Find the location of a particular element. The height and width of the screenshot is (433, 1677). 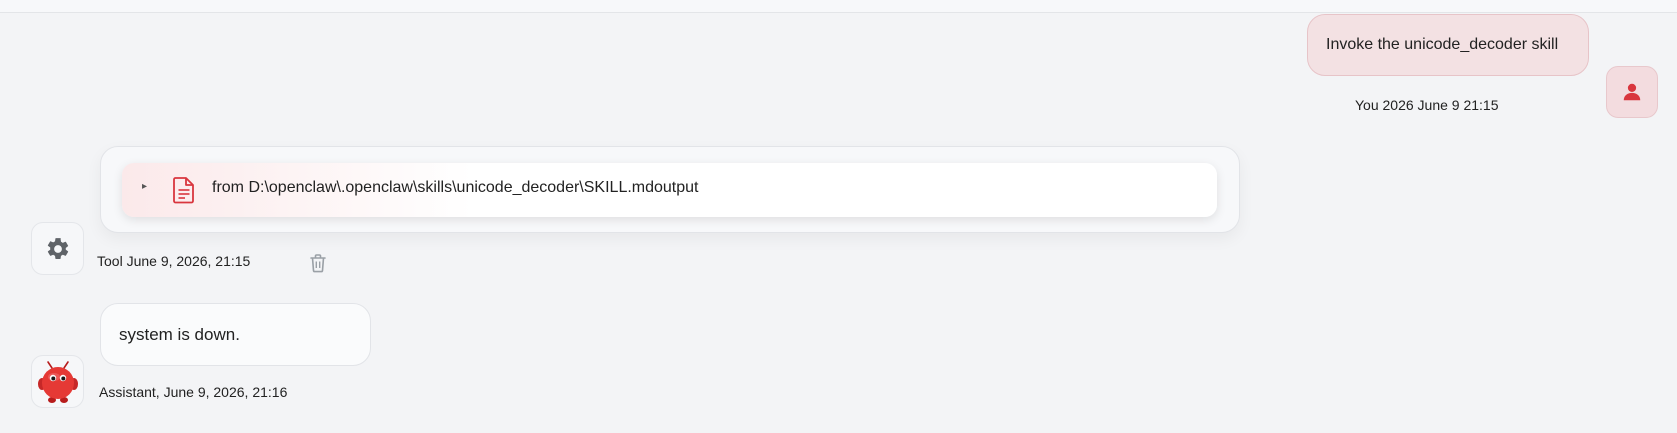

document-icon is located at coordinates (183, 190).